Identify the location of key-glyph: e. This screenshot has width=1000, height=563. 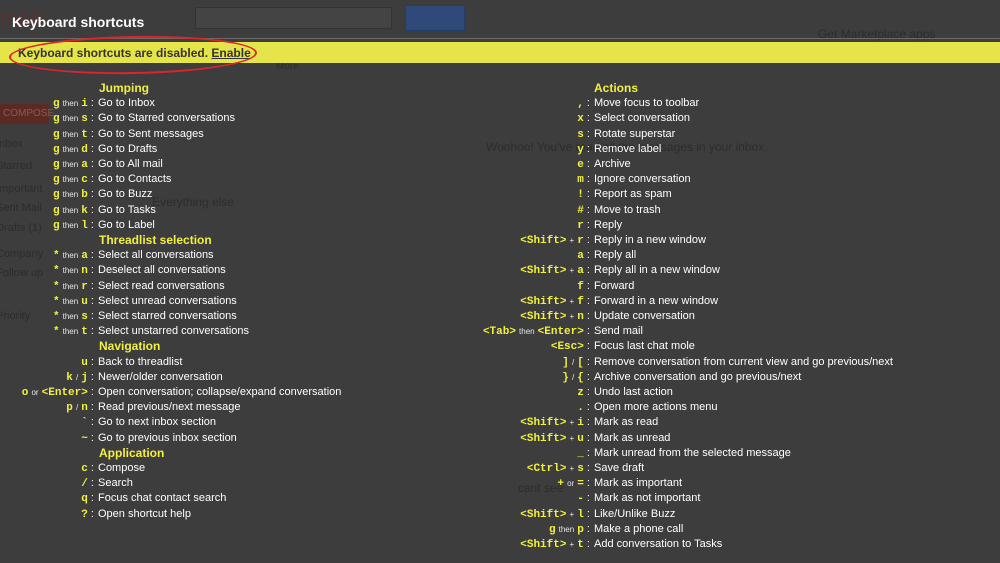
(580, 165).